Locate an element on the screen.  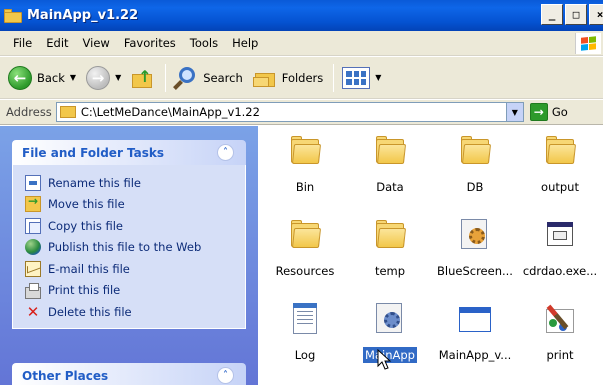
minimize-button: _ is located at coordinates (552, 14).